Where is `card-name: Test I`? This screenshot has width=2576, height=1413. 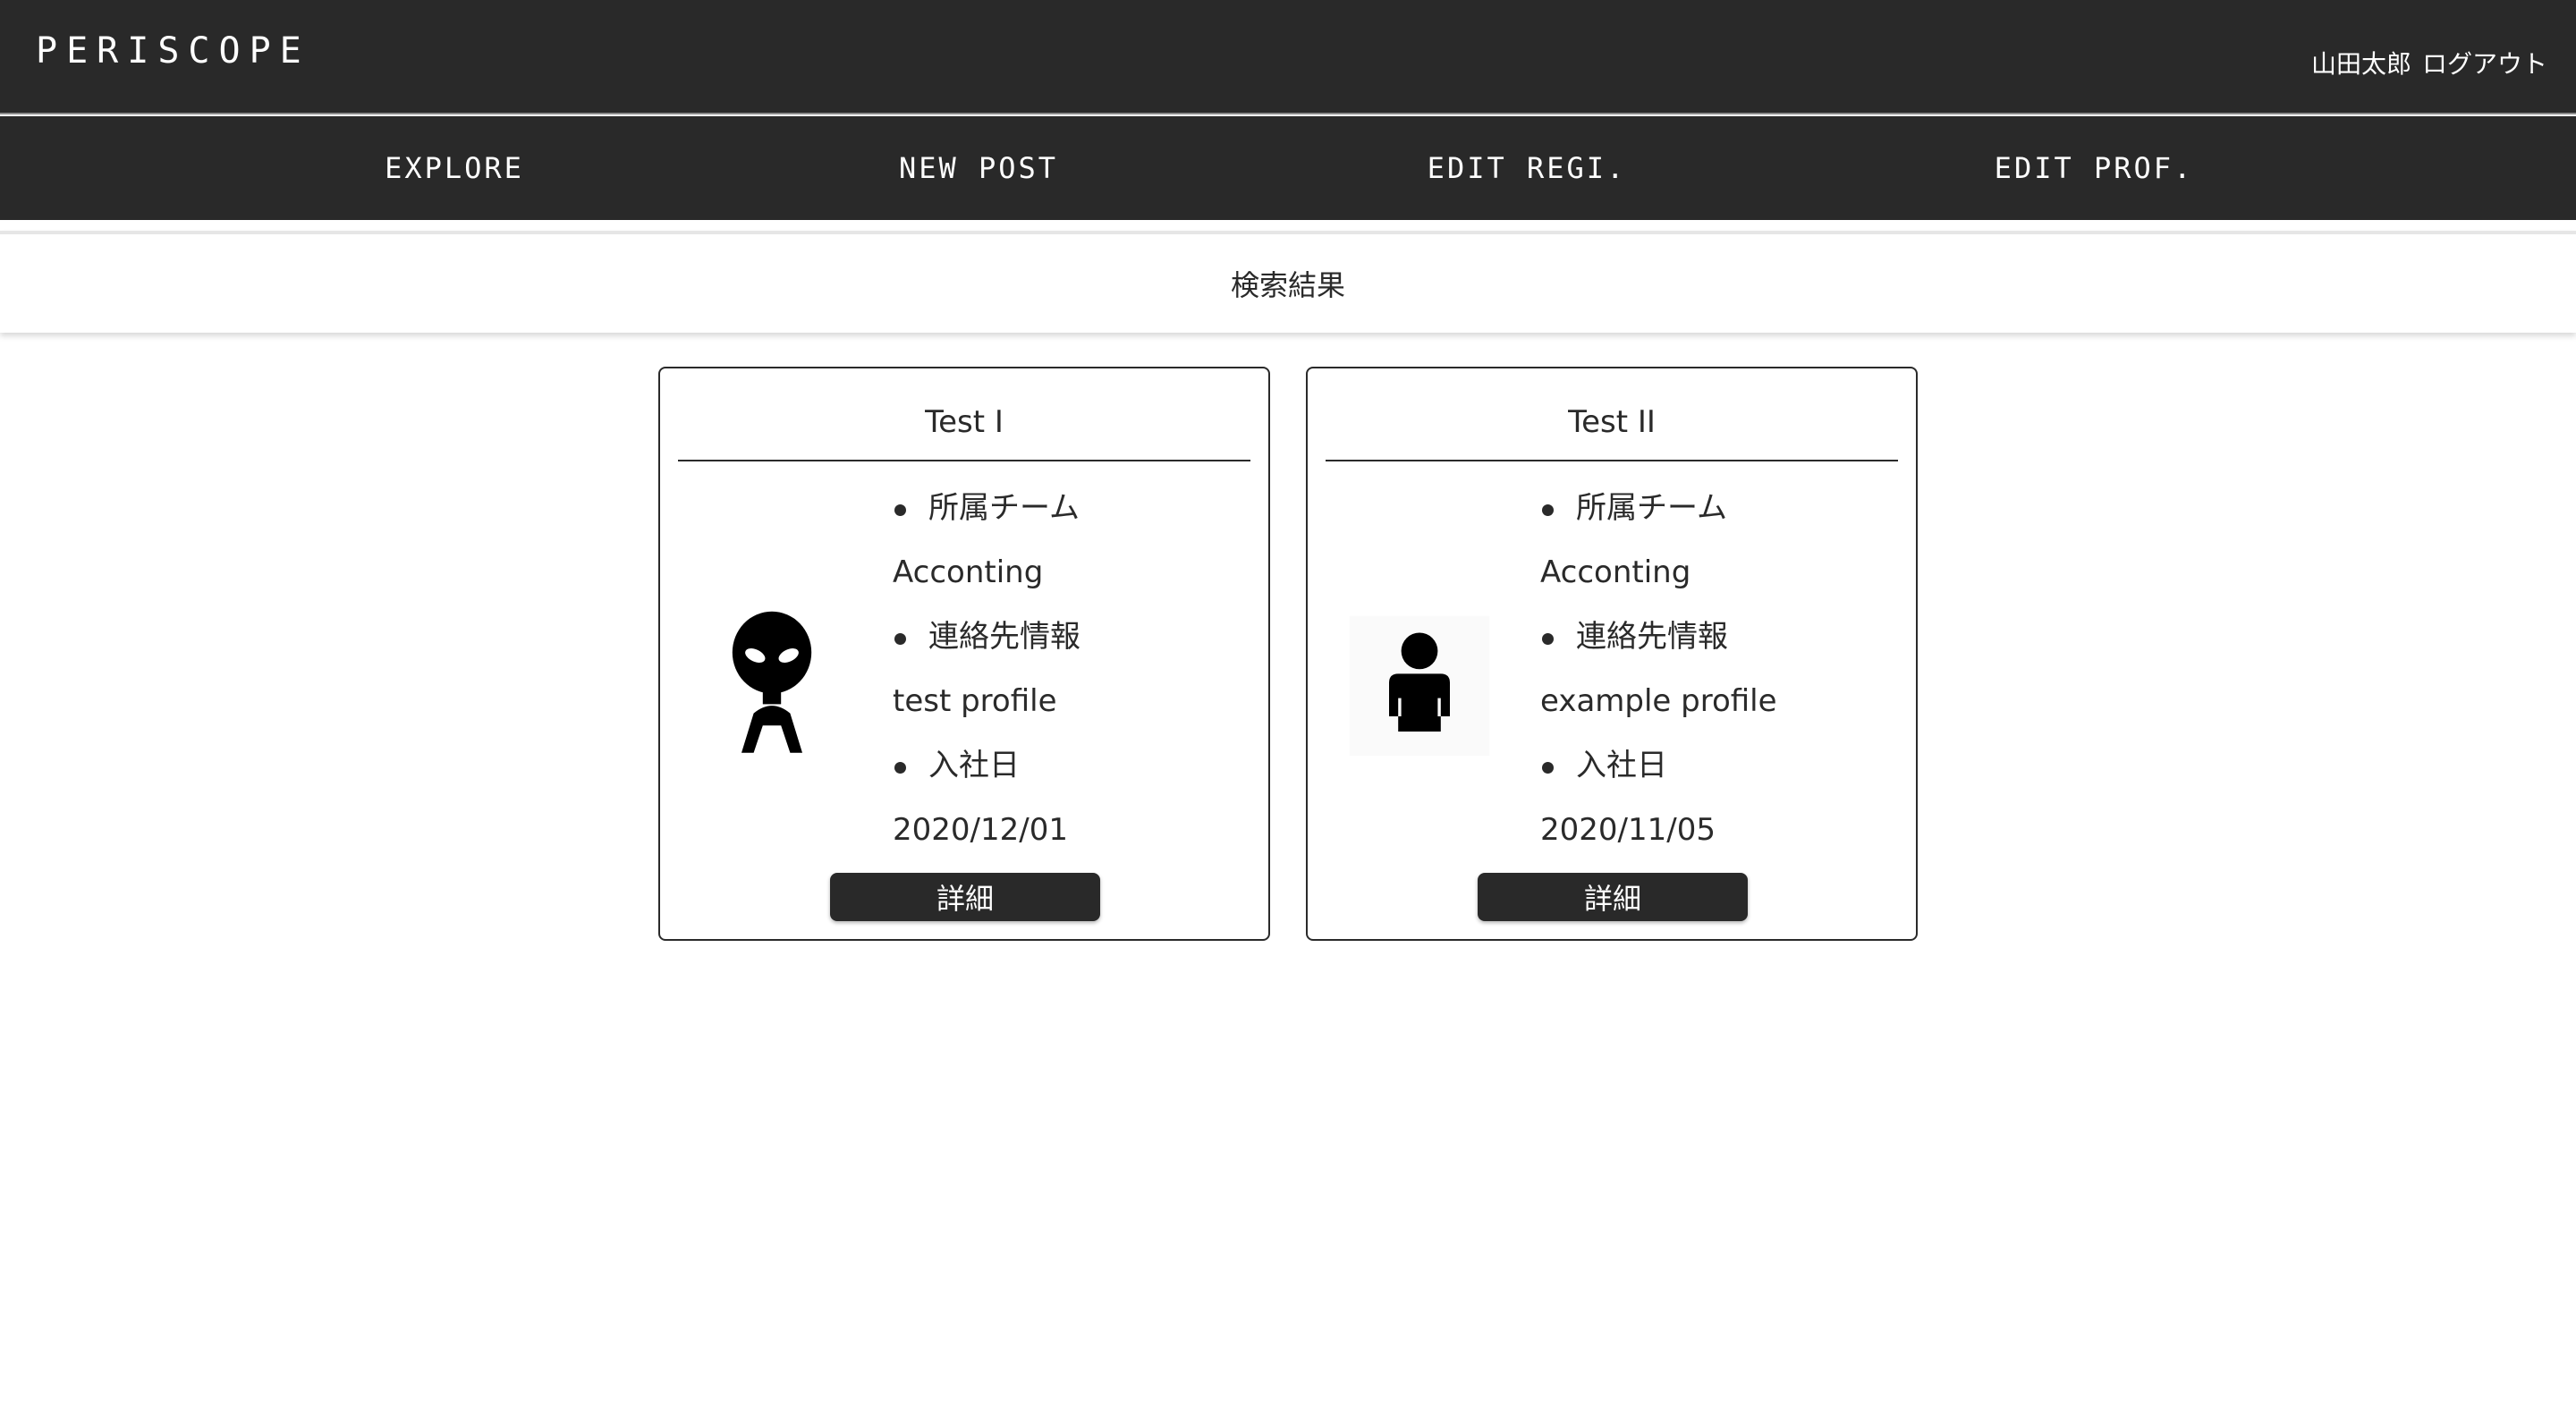
card-name: Test I is located at coordinates (964, 432).